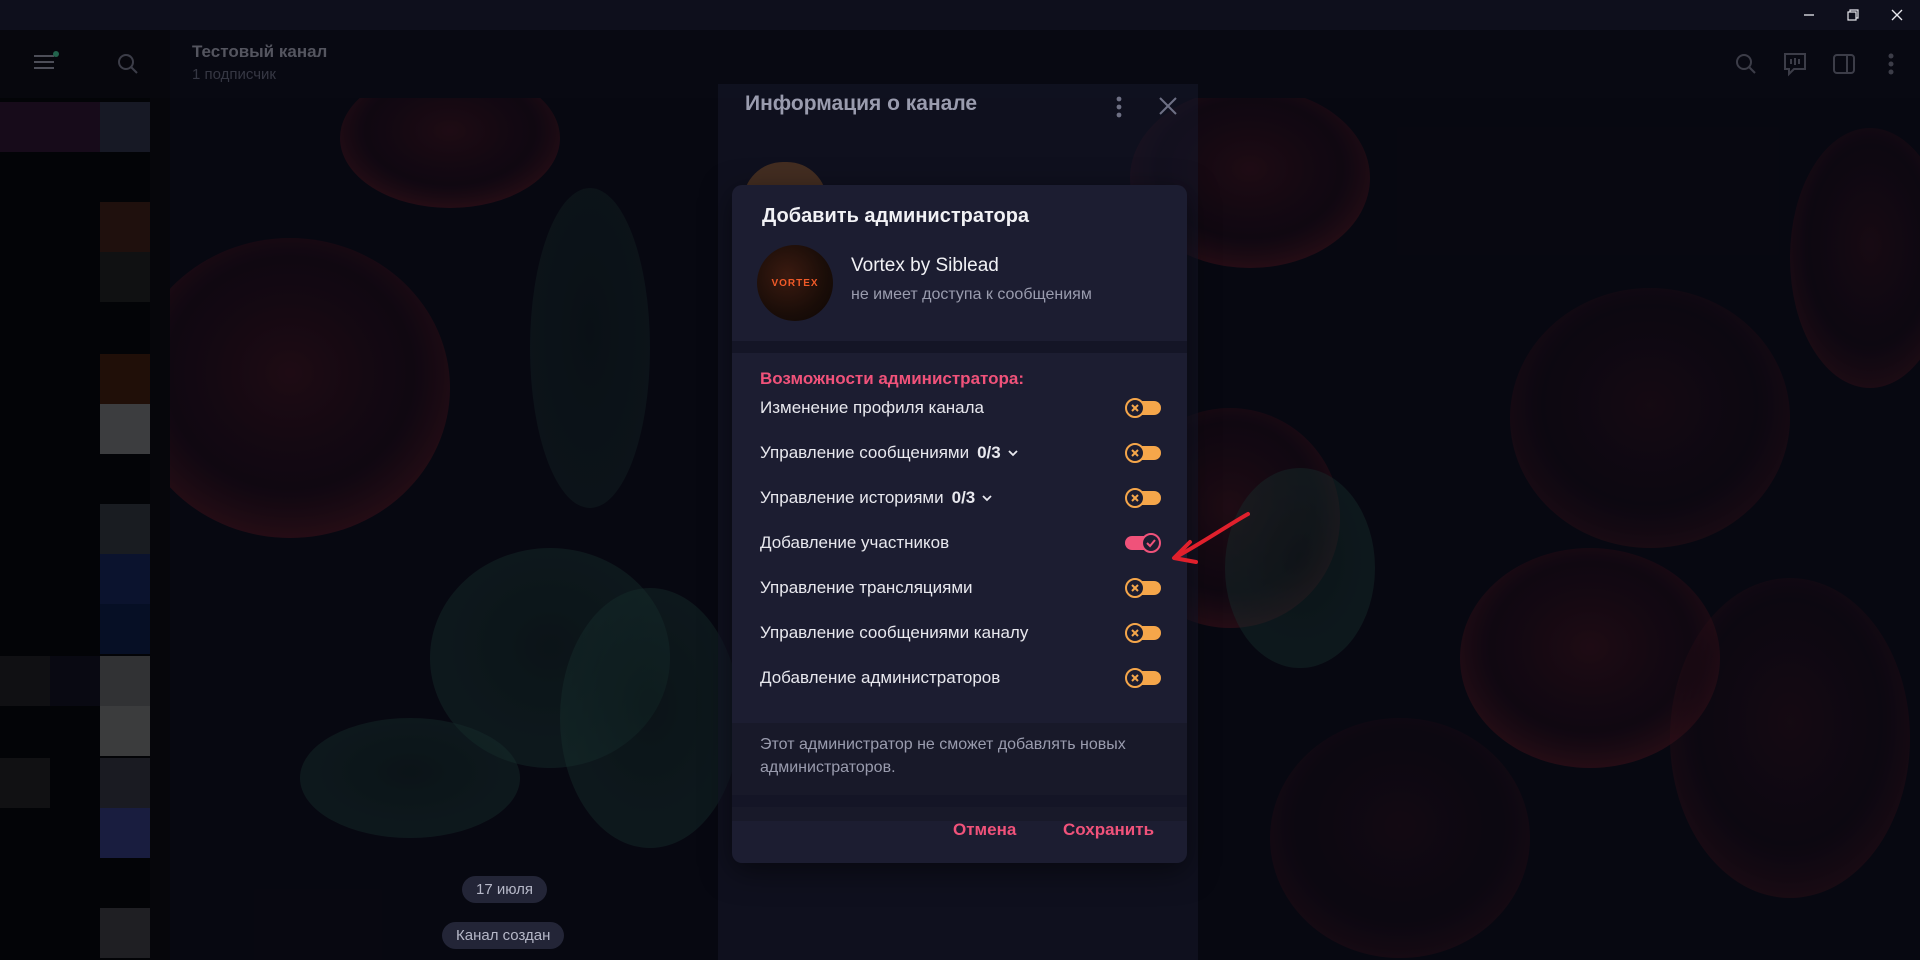 The image size is (1920, 960). What do you see at coordinates (925, 265) in the screenshot?
I see `user-name: Vortex by Siblead` at bounding box center [925, 265].